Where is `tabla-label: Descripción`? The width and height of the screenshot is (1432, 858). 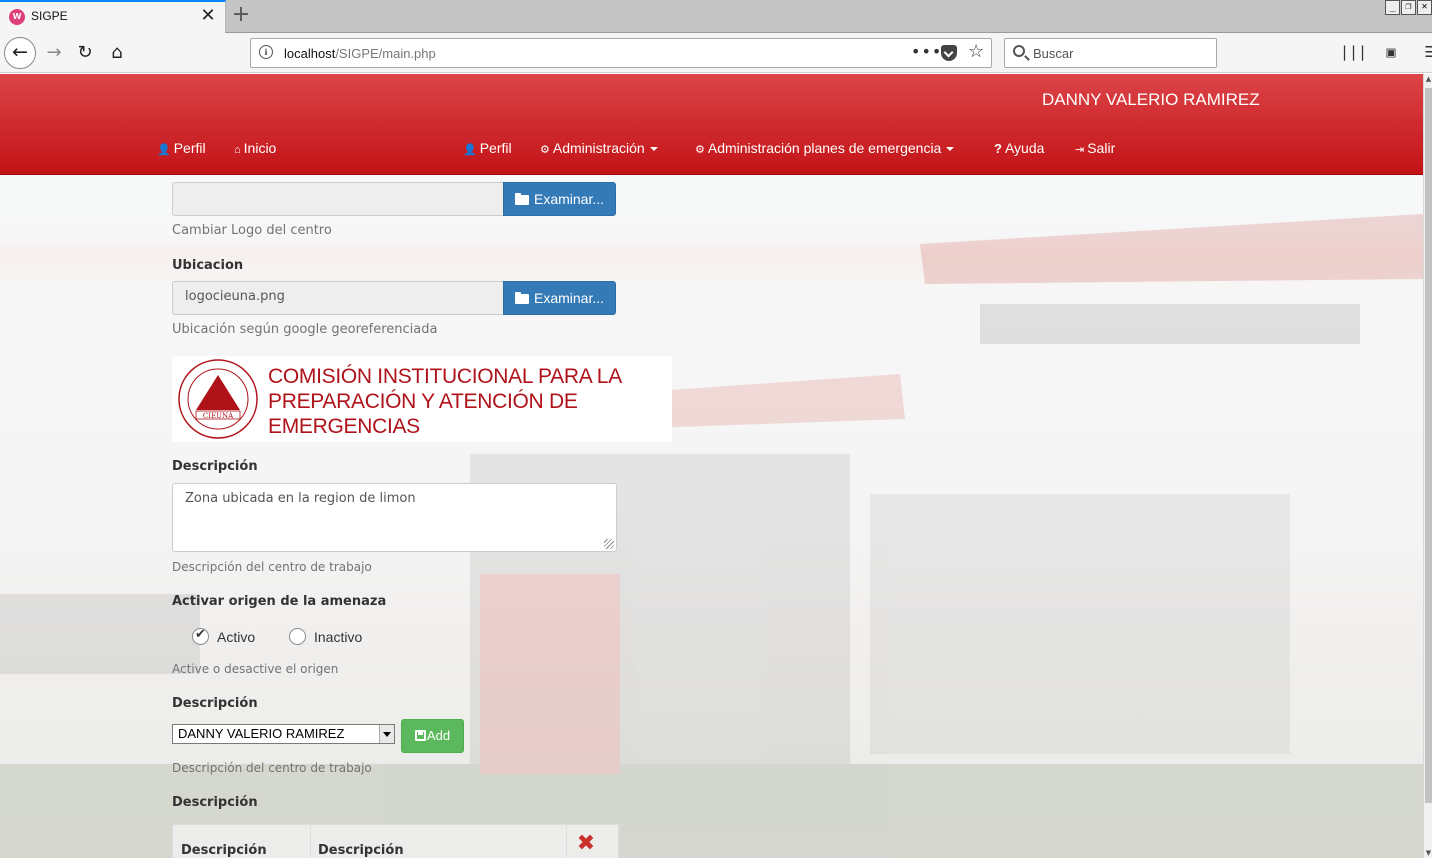
tabla-label: Descripción is located at coordinates (215, 802).